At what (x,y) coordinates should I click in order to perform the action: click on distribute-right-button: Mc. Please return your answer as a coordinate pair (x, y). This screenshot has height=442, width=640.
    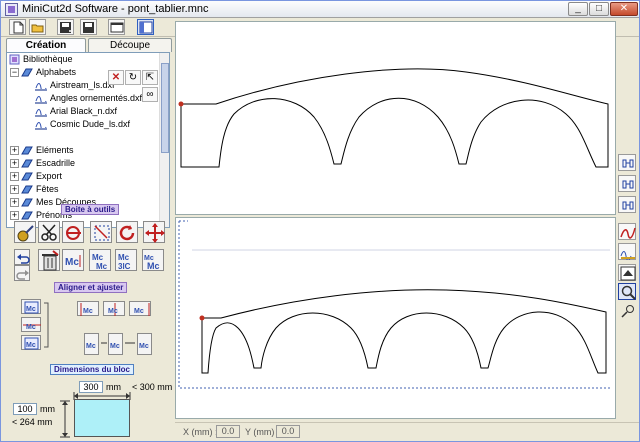
    Looking at the image, I should click on (144, 344).